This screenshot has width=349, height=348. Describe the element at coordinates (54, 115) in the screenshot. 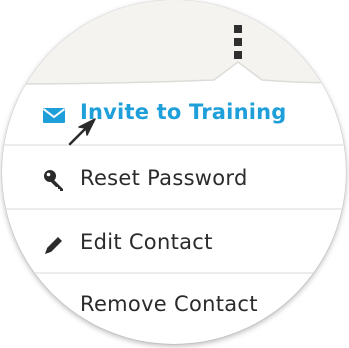

I see `envelope-icon` at that location.